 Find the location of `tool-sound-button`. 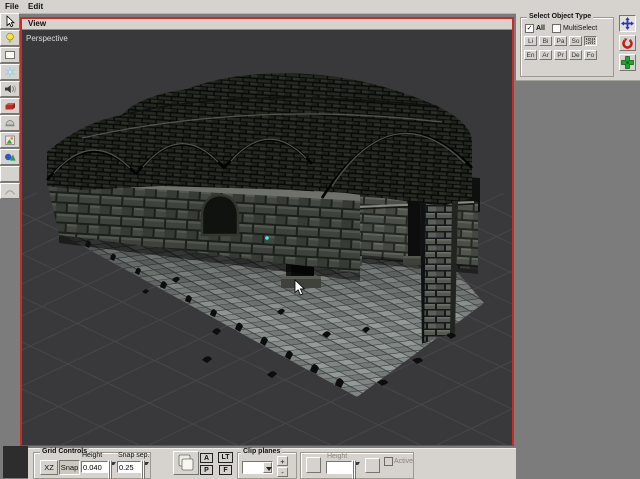

tool-sound-button is located at coordinates (10, 89).